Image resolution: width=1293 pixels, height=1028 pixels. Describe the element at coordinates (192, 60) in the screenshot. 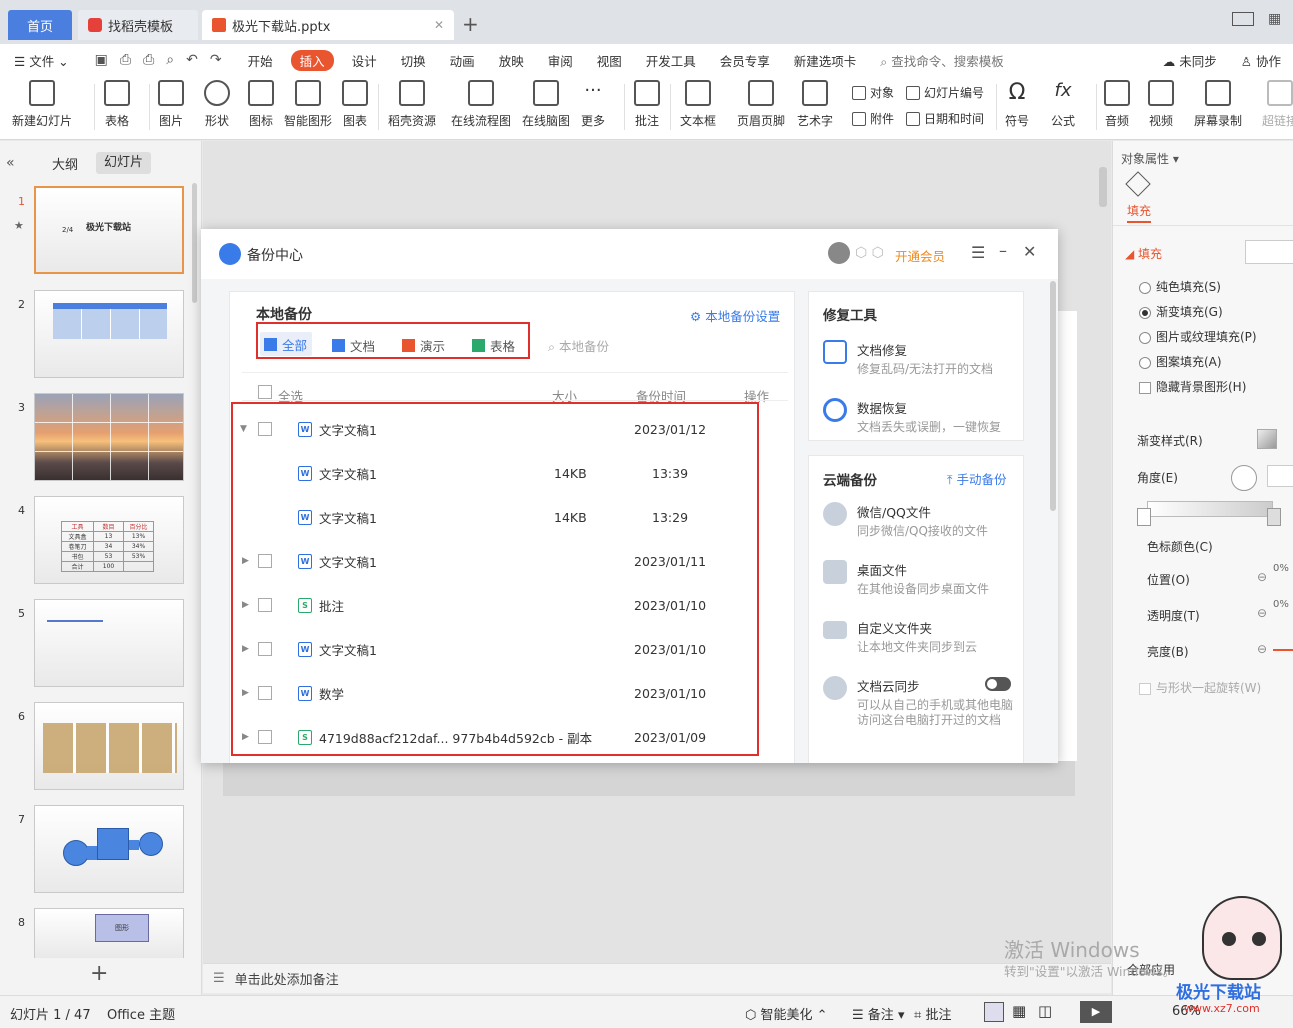

I see `undo-icon: ↶` at that location.